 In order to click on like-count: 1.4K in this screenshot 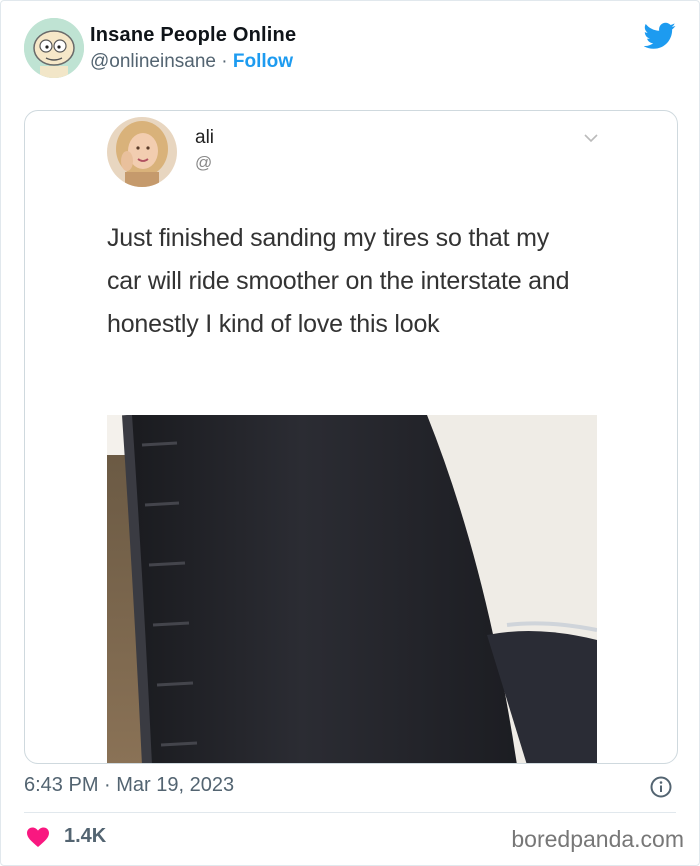, I will do `click(85, 836)`.